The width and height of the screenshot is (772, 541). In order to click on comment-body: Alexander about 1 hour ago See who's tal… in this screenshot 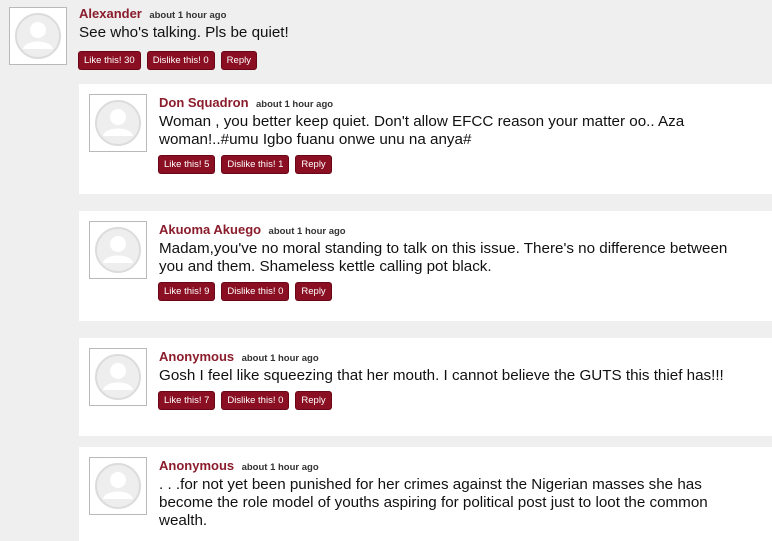, I will do `click(414, 37)`.